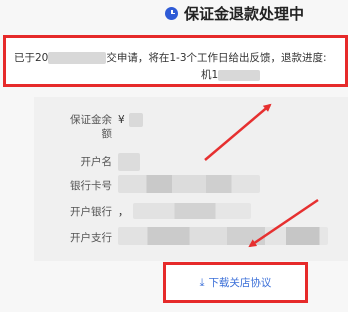  Describe the element at coordinates (91, 212) in the screenshot. I see `bank-label: 开户银行` at that location.